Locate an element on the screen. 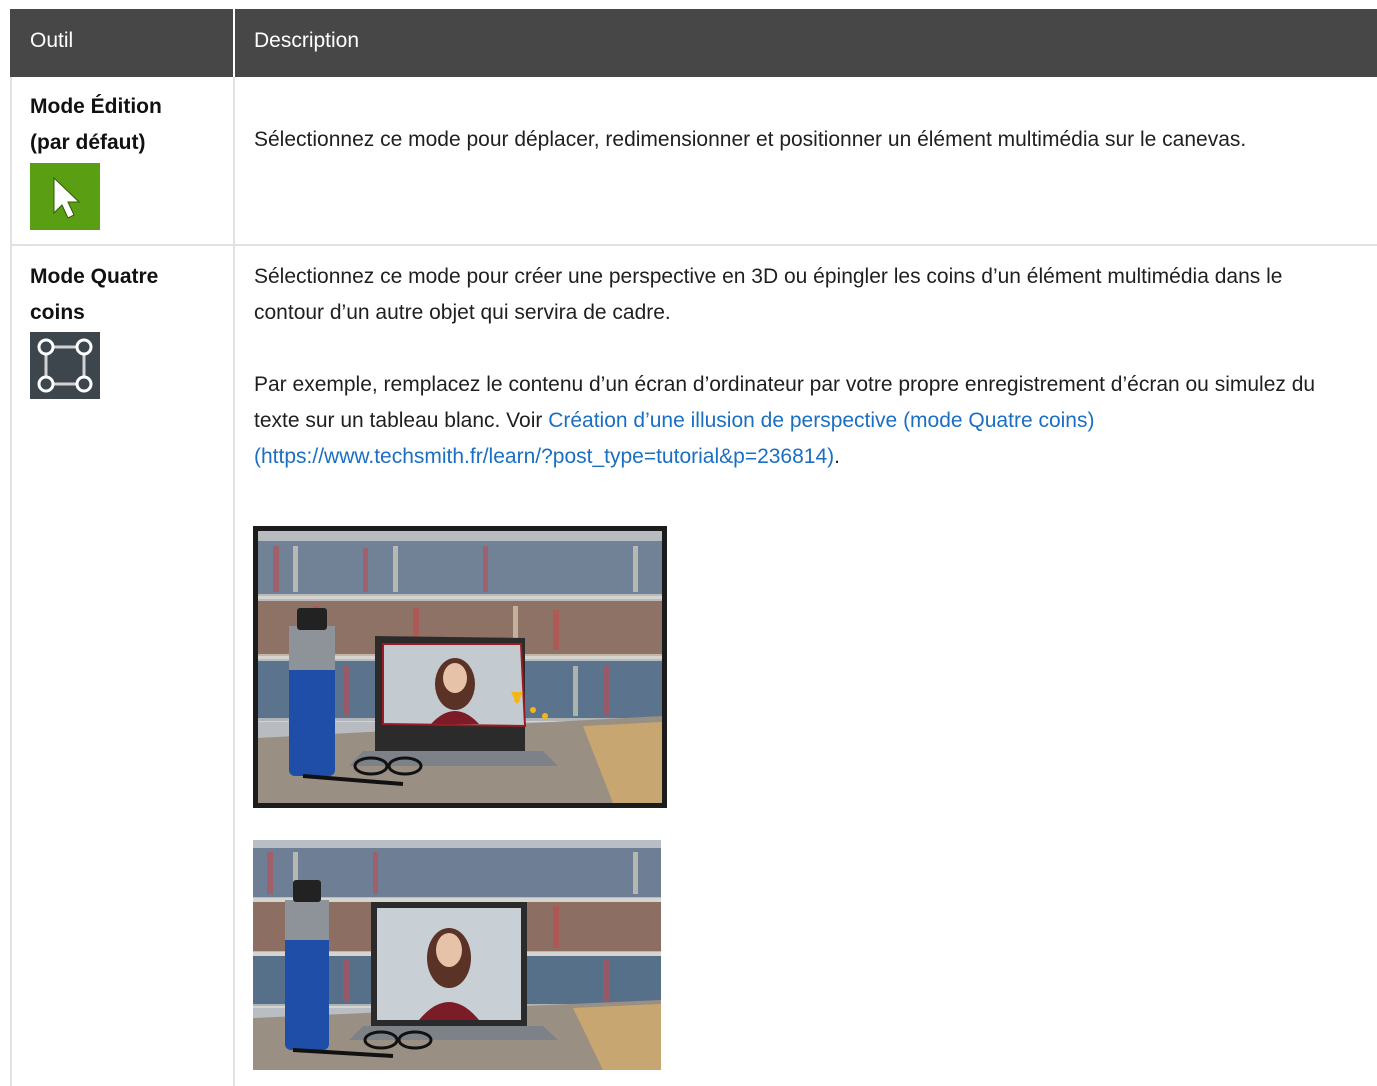 This screenshot has height=1086, width=1377. corner-pin-example-before-image is located at coordinates (460, 667).